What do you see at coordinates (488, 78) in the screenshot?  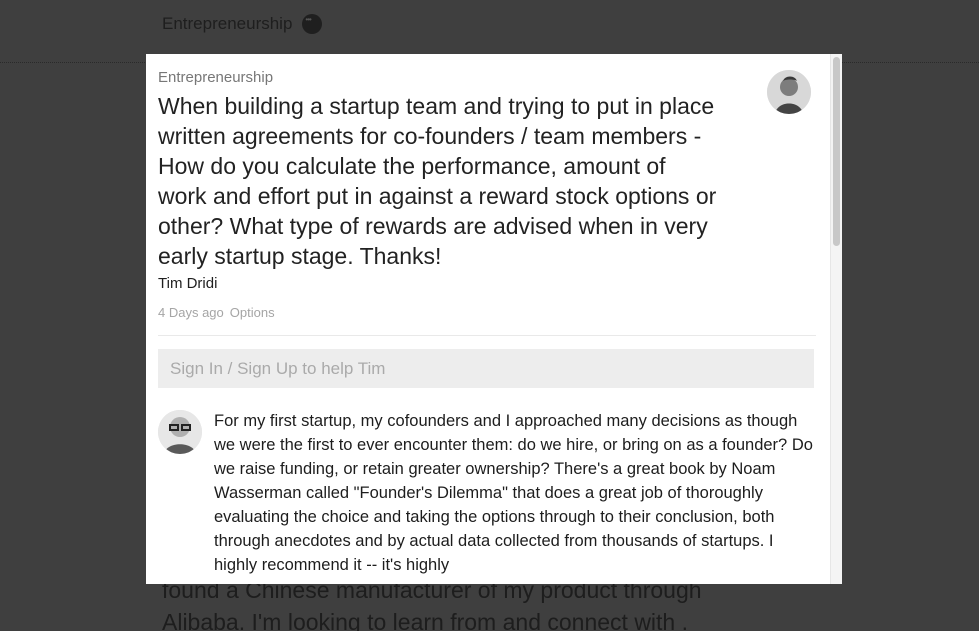 I see `question-topic: Entrepreneurship` at bounding box center [488, 78].